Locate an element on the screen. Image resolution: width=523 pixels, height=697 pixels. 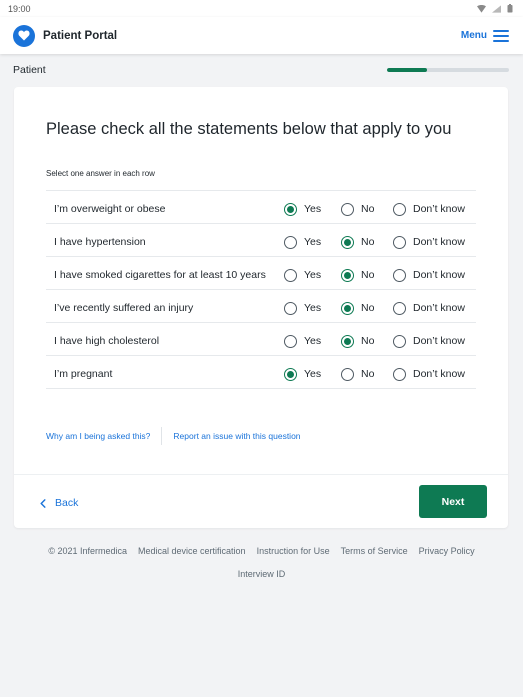
why-asked-link: Why am I being asked this? is located at coordinates (98, 436).